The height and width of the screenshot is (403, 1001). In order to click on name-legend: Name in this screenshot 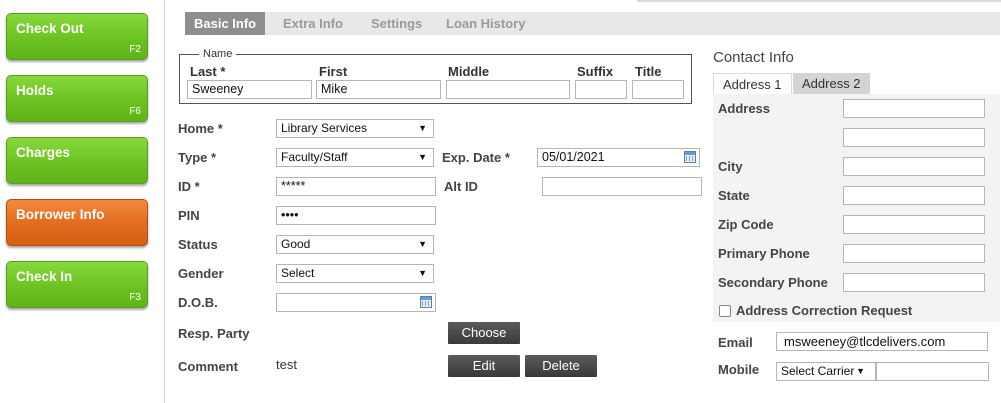, I will do `click(218, 54)`.